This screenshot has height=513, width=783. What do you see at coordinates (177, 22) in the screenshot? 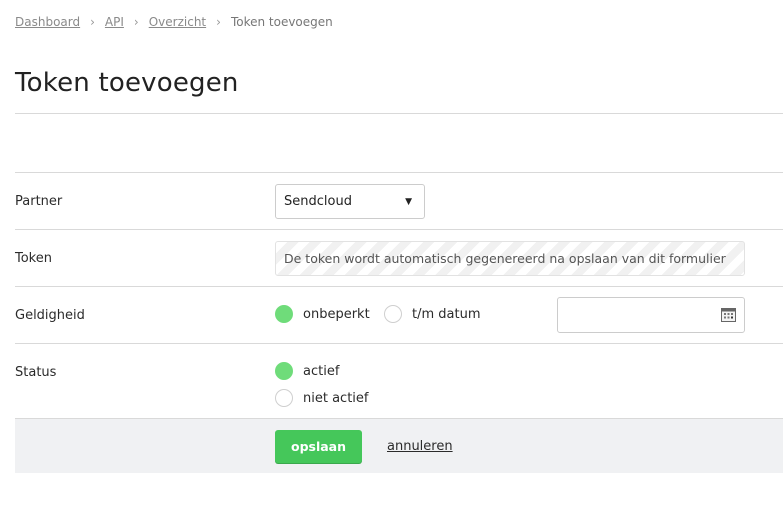
I see `breadcrumb-link-overzicht: Overzicht` at bounding box center [177, 22].